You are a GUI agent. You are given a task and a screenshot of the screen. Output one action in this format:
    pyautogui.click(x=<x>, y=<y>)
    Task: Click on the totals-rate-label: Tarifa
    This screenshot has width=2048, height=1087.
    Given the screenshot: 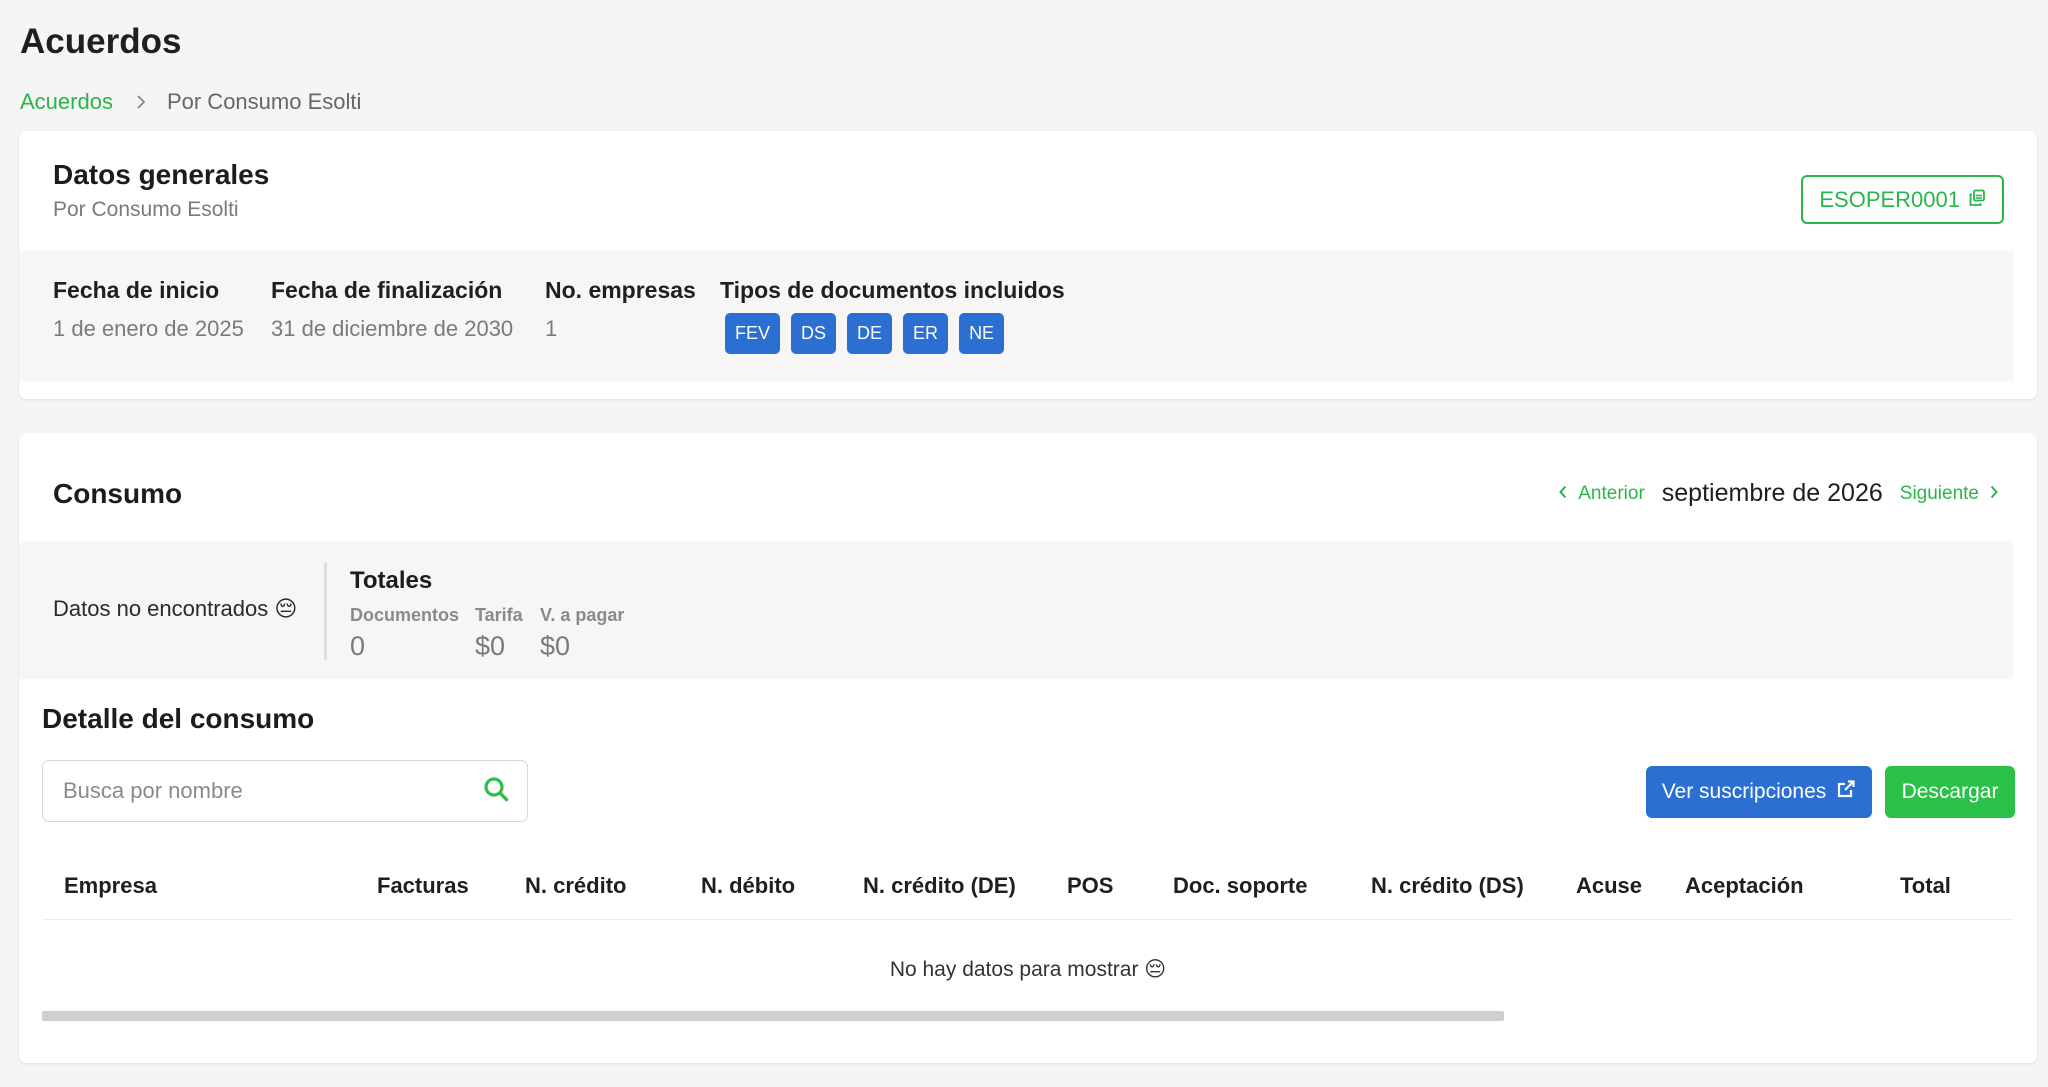 What is the action you would take?
    pyautogui.click(x=499, y=615)
    